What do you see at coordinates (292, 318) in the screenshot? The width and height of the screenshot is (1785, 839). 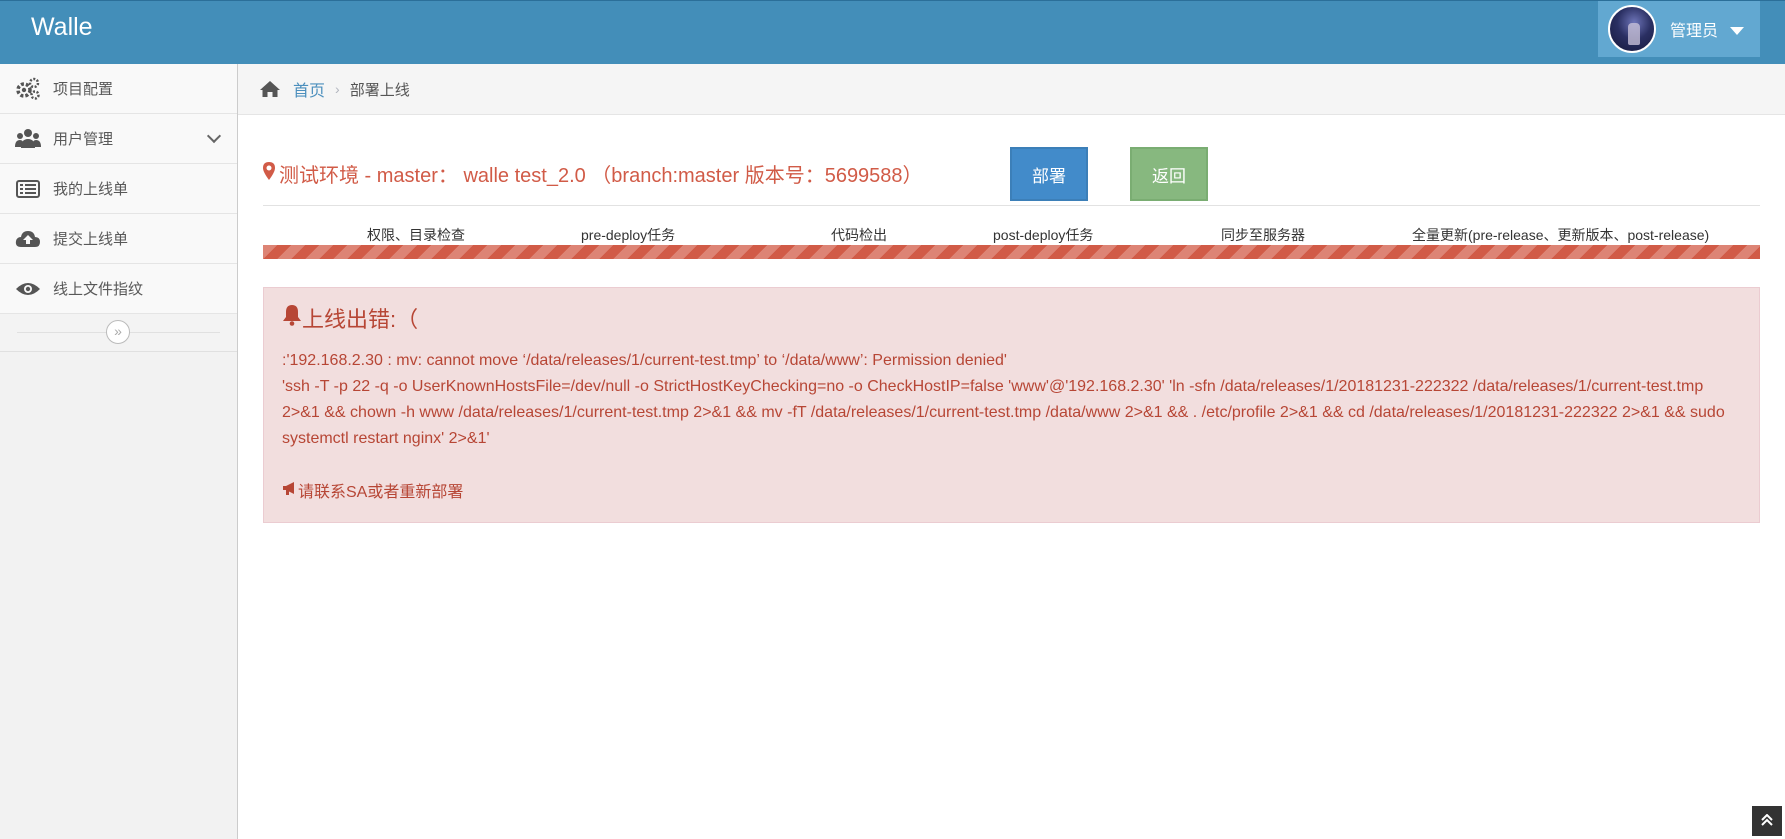 I see `bell-icon` at bounding box center [292, 318].